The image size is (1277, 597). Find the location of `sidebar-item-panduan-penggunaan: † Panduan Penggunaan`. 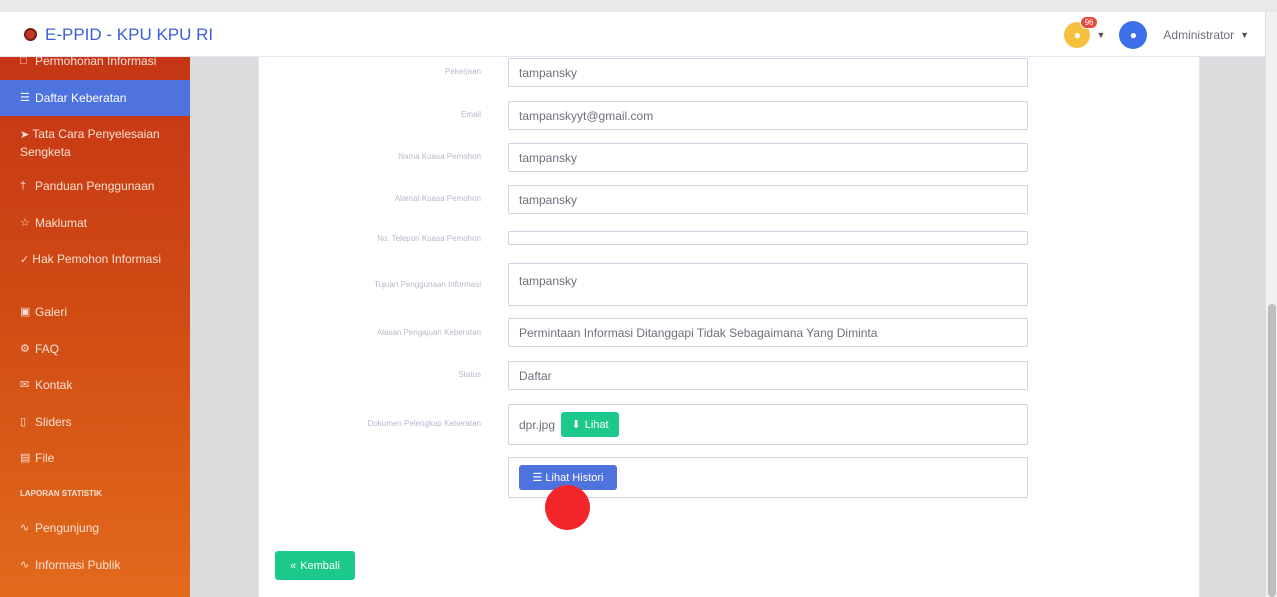

sidebar-item-panduan-penggunaan: † Panduan Penggunaan is located at coordinates (95, 186).